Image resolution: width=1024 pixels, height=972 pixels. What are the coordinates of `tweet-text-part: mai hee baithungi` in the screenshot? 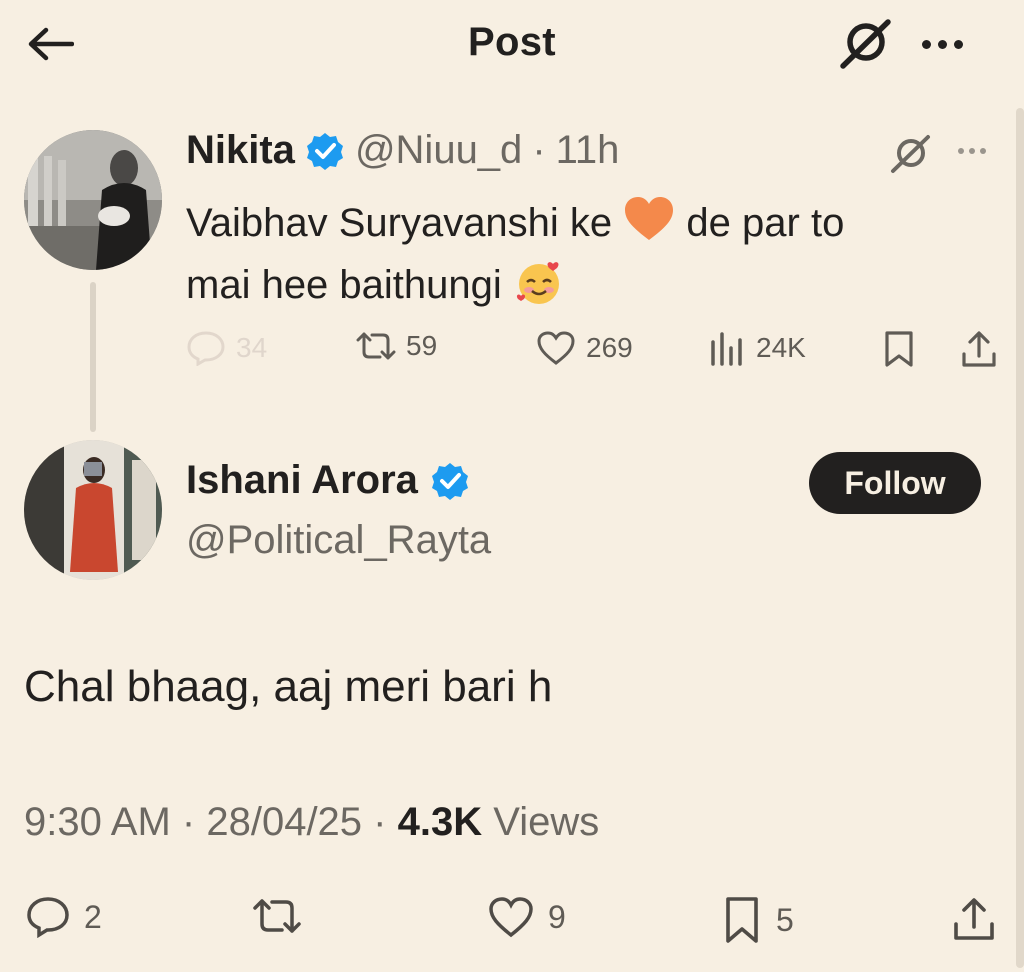 It's located at (349, 285).